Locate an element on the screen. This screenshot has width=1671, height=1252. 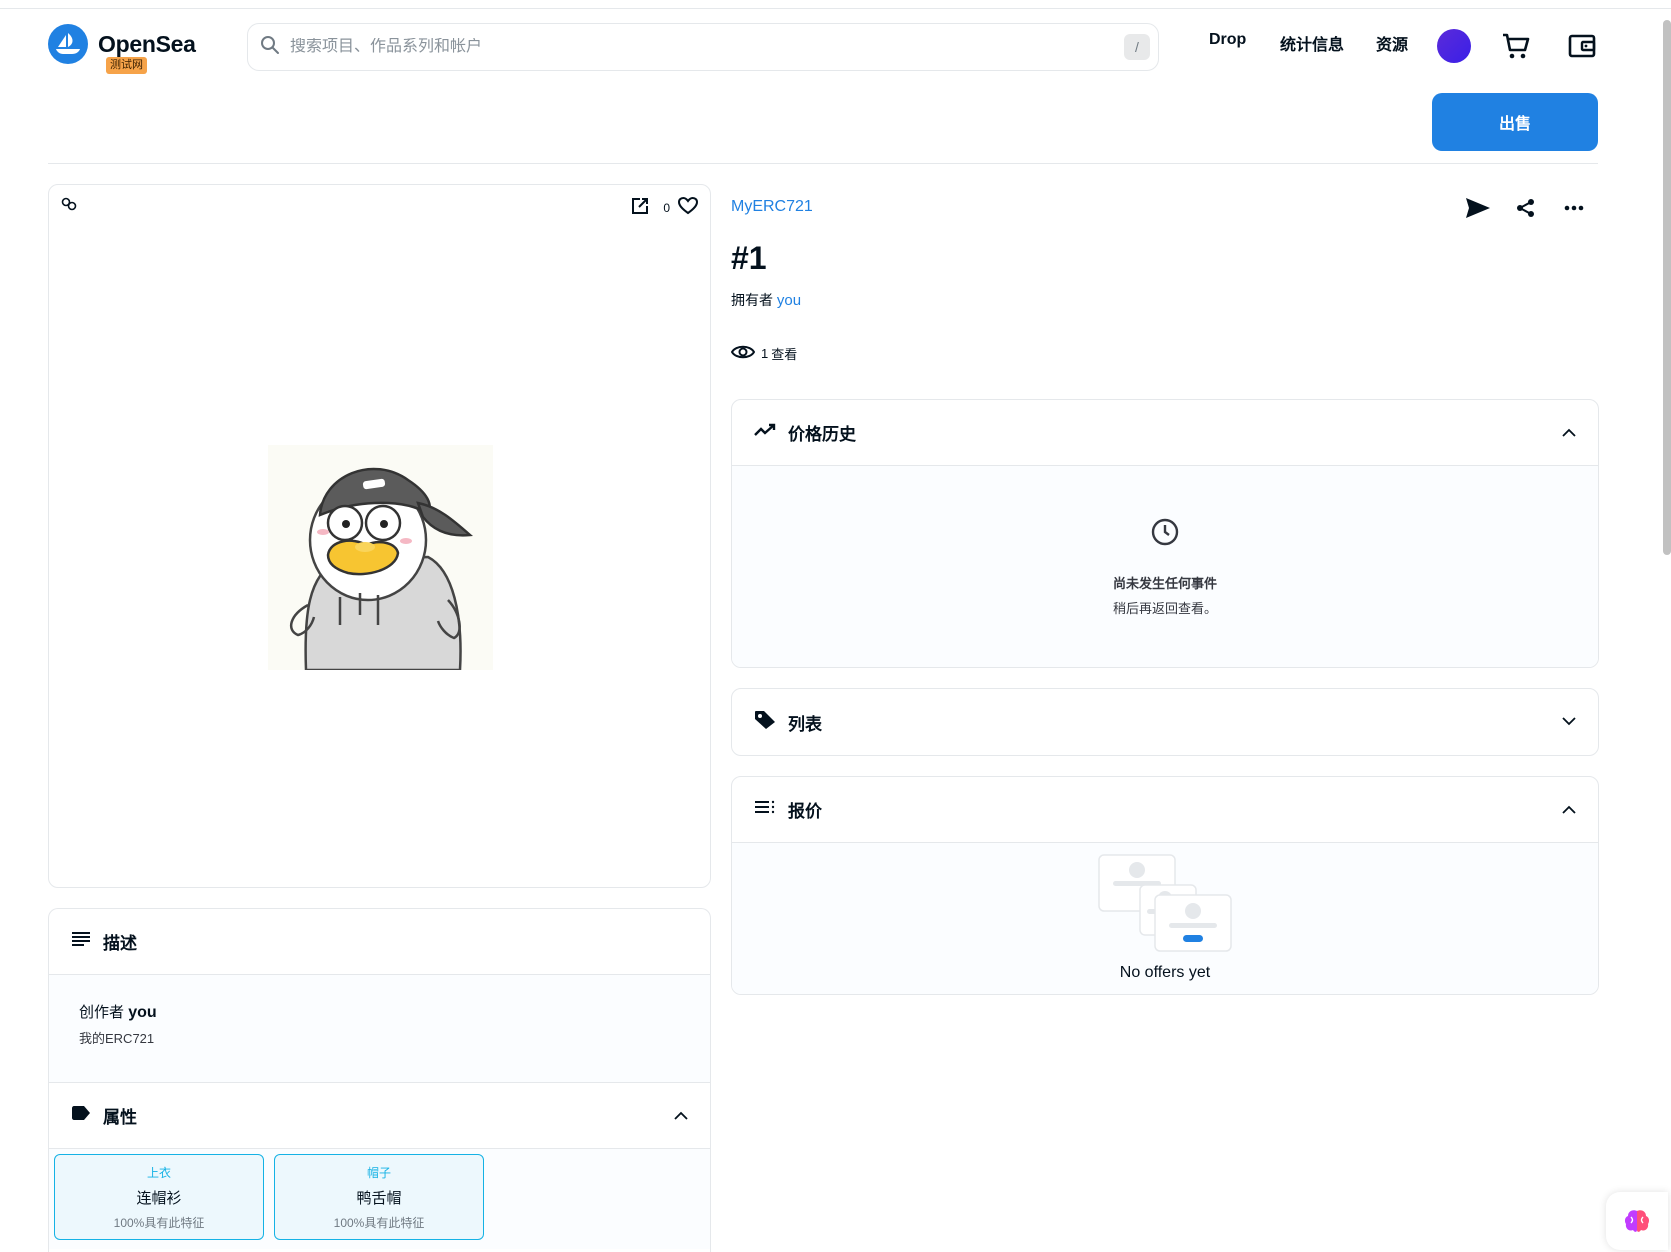
views-counter: 1 查看 is located at coordinates (764, 353).